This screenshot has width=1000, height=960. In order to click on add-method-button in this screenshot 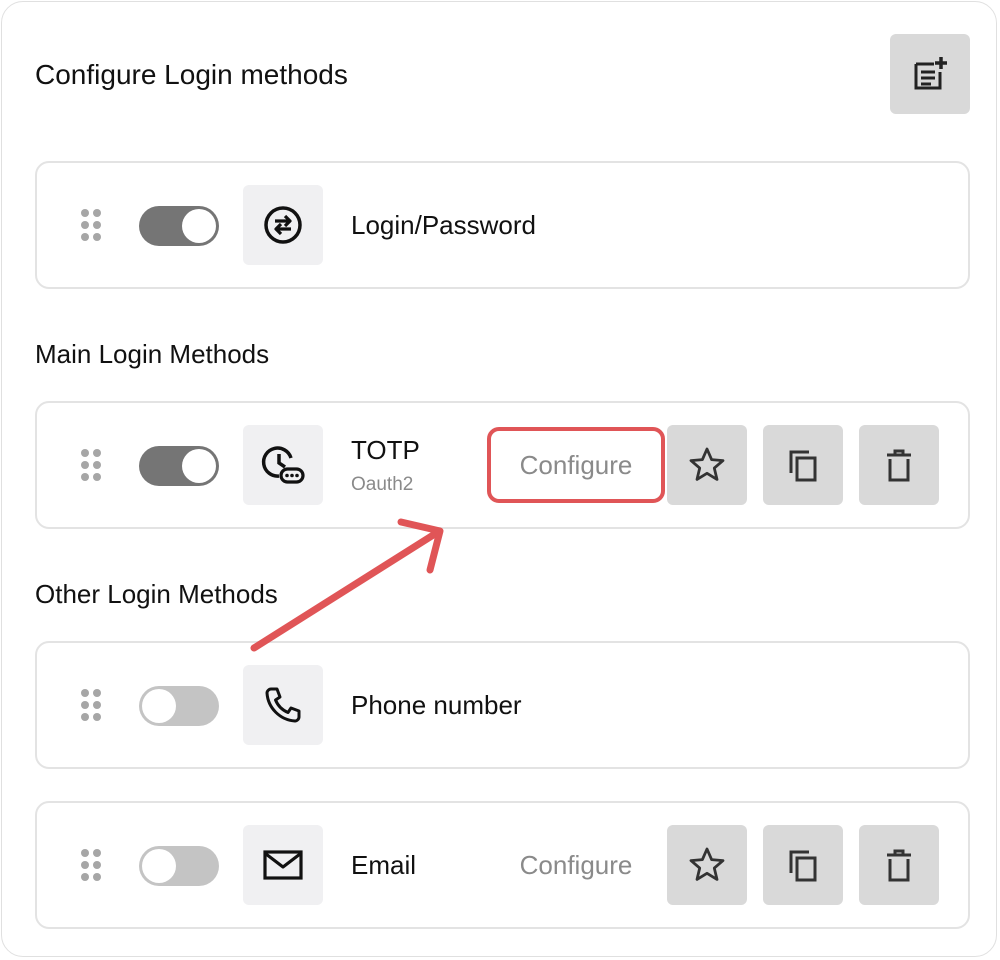, I will do `click(930, 74)`.